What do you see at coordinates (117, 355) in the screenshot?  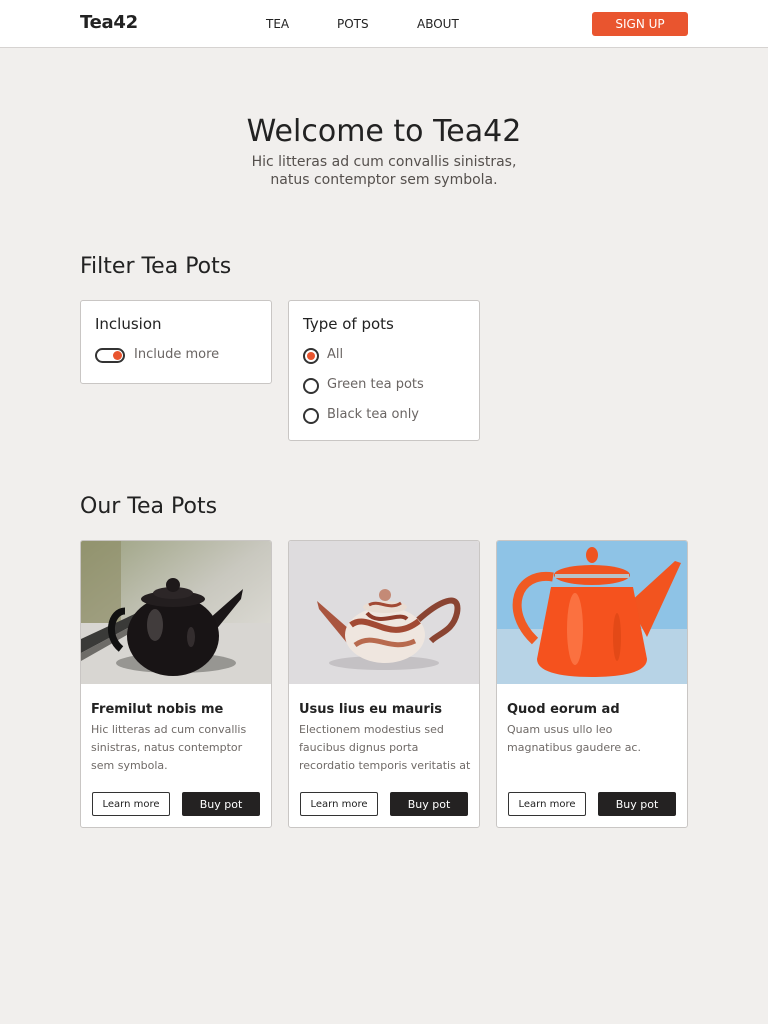 I see `toggle-knob` at bounding box center [117, 355].